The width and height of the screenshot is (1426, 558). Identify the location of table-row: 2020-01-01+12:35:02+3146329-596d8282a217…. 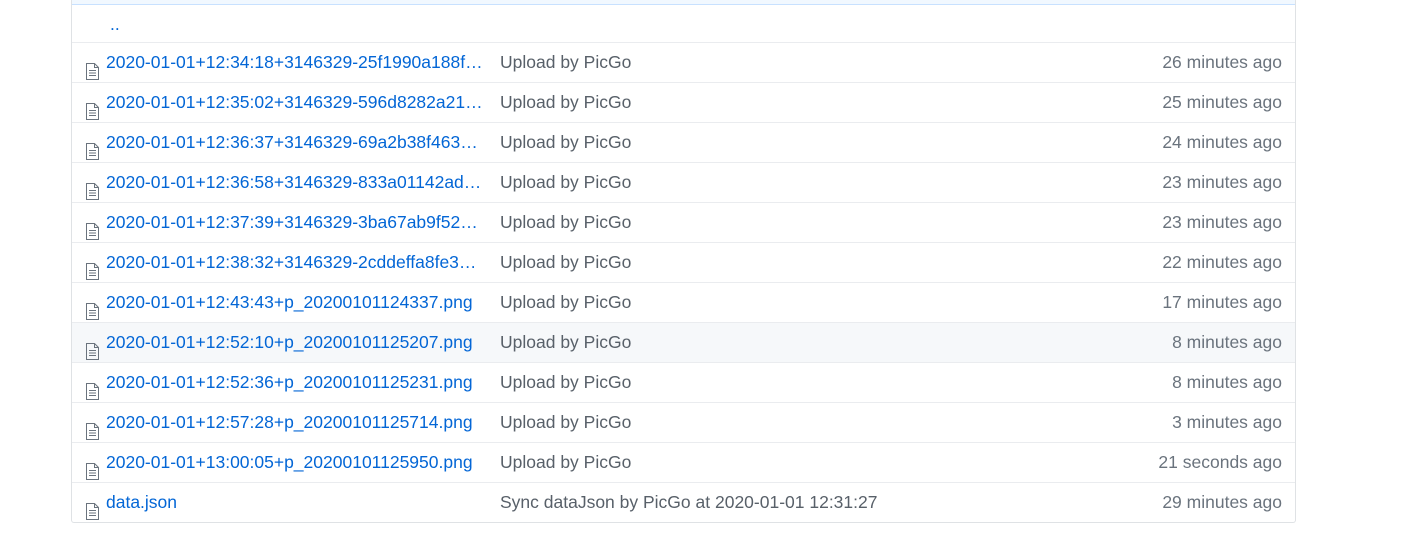
(683, 102).